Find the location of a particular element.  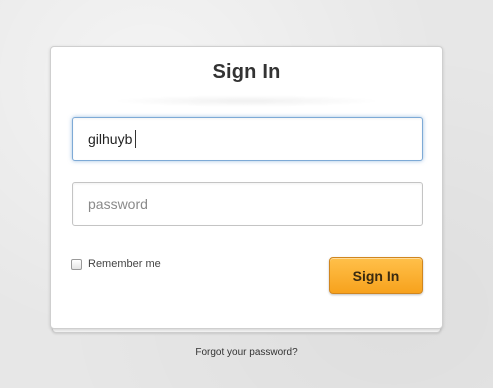

password-placeholder: password is located at coordinates (118, 204).